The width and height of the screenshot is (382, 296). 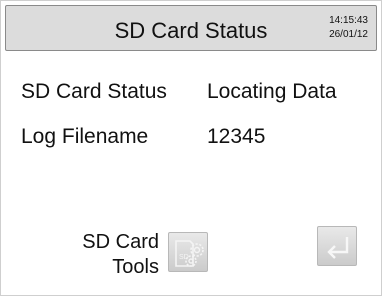 I want to click on sd-card-tools-button: SD, so click(x=188, y=252).